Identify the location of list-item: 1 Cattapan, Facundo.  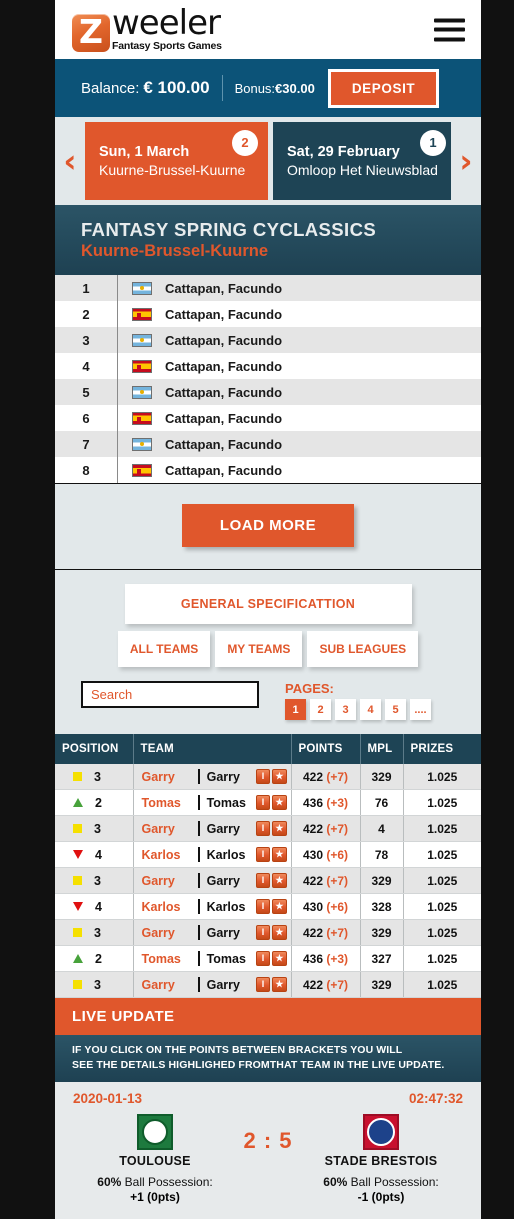
(268, 288).